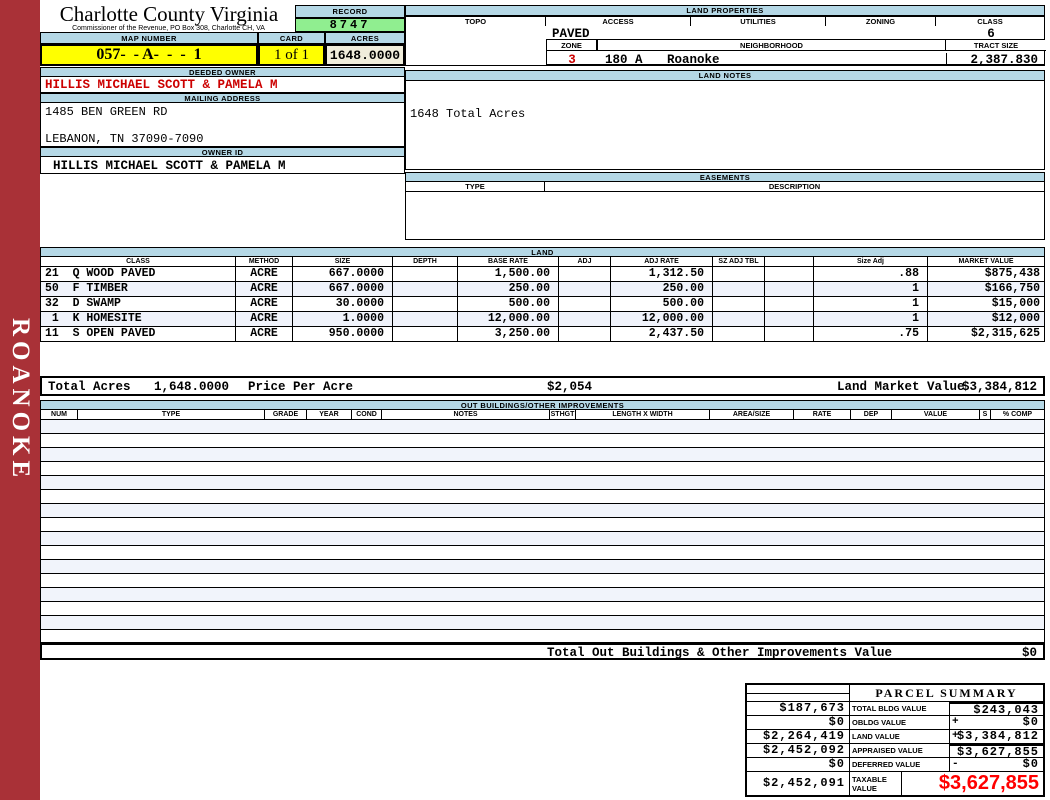 This screenshot has height=800, width=1050. What do you see at coordinates (106, 112) in the screenshot?
I see `address-line-1: 1485 BEN GREEN RD` at bounding box center [106, 112].